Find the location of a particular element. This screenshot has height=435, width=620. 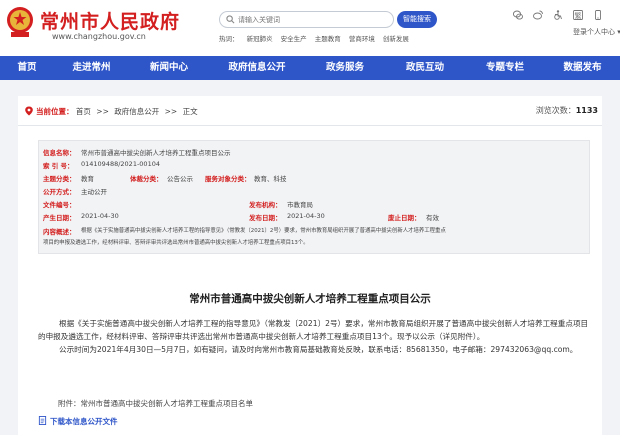

login-link: 登录个人中心 ▾ is located at coordinates (596, 32).